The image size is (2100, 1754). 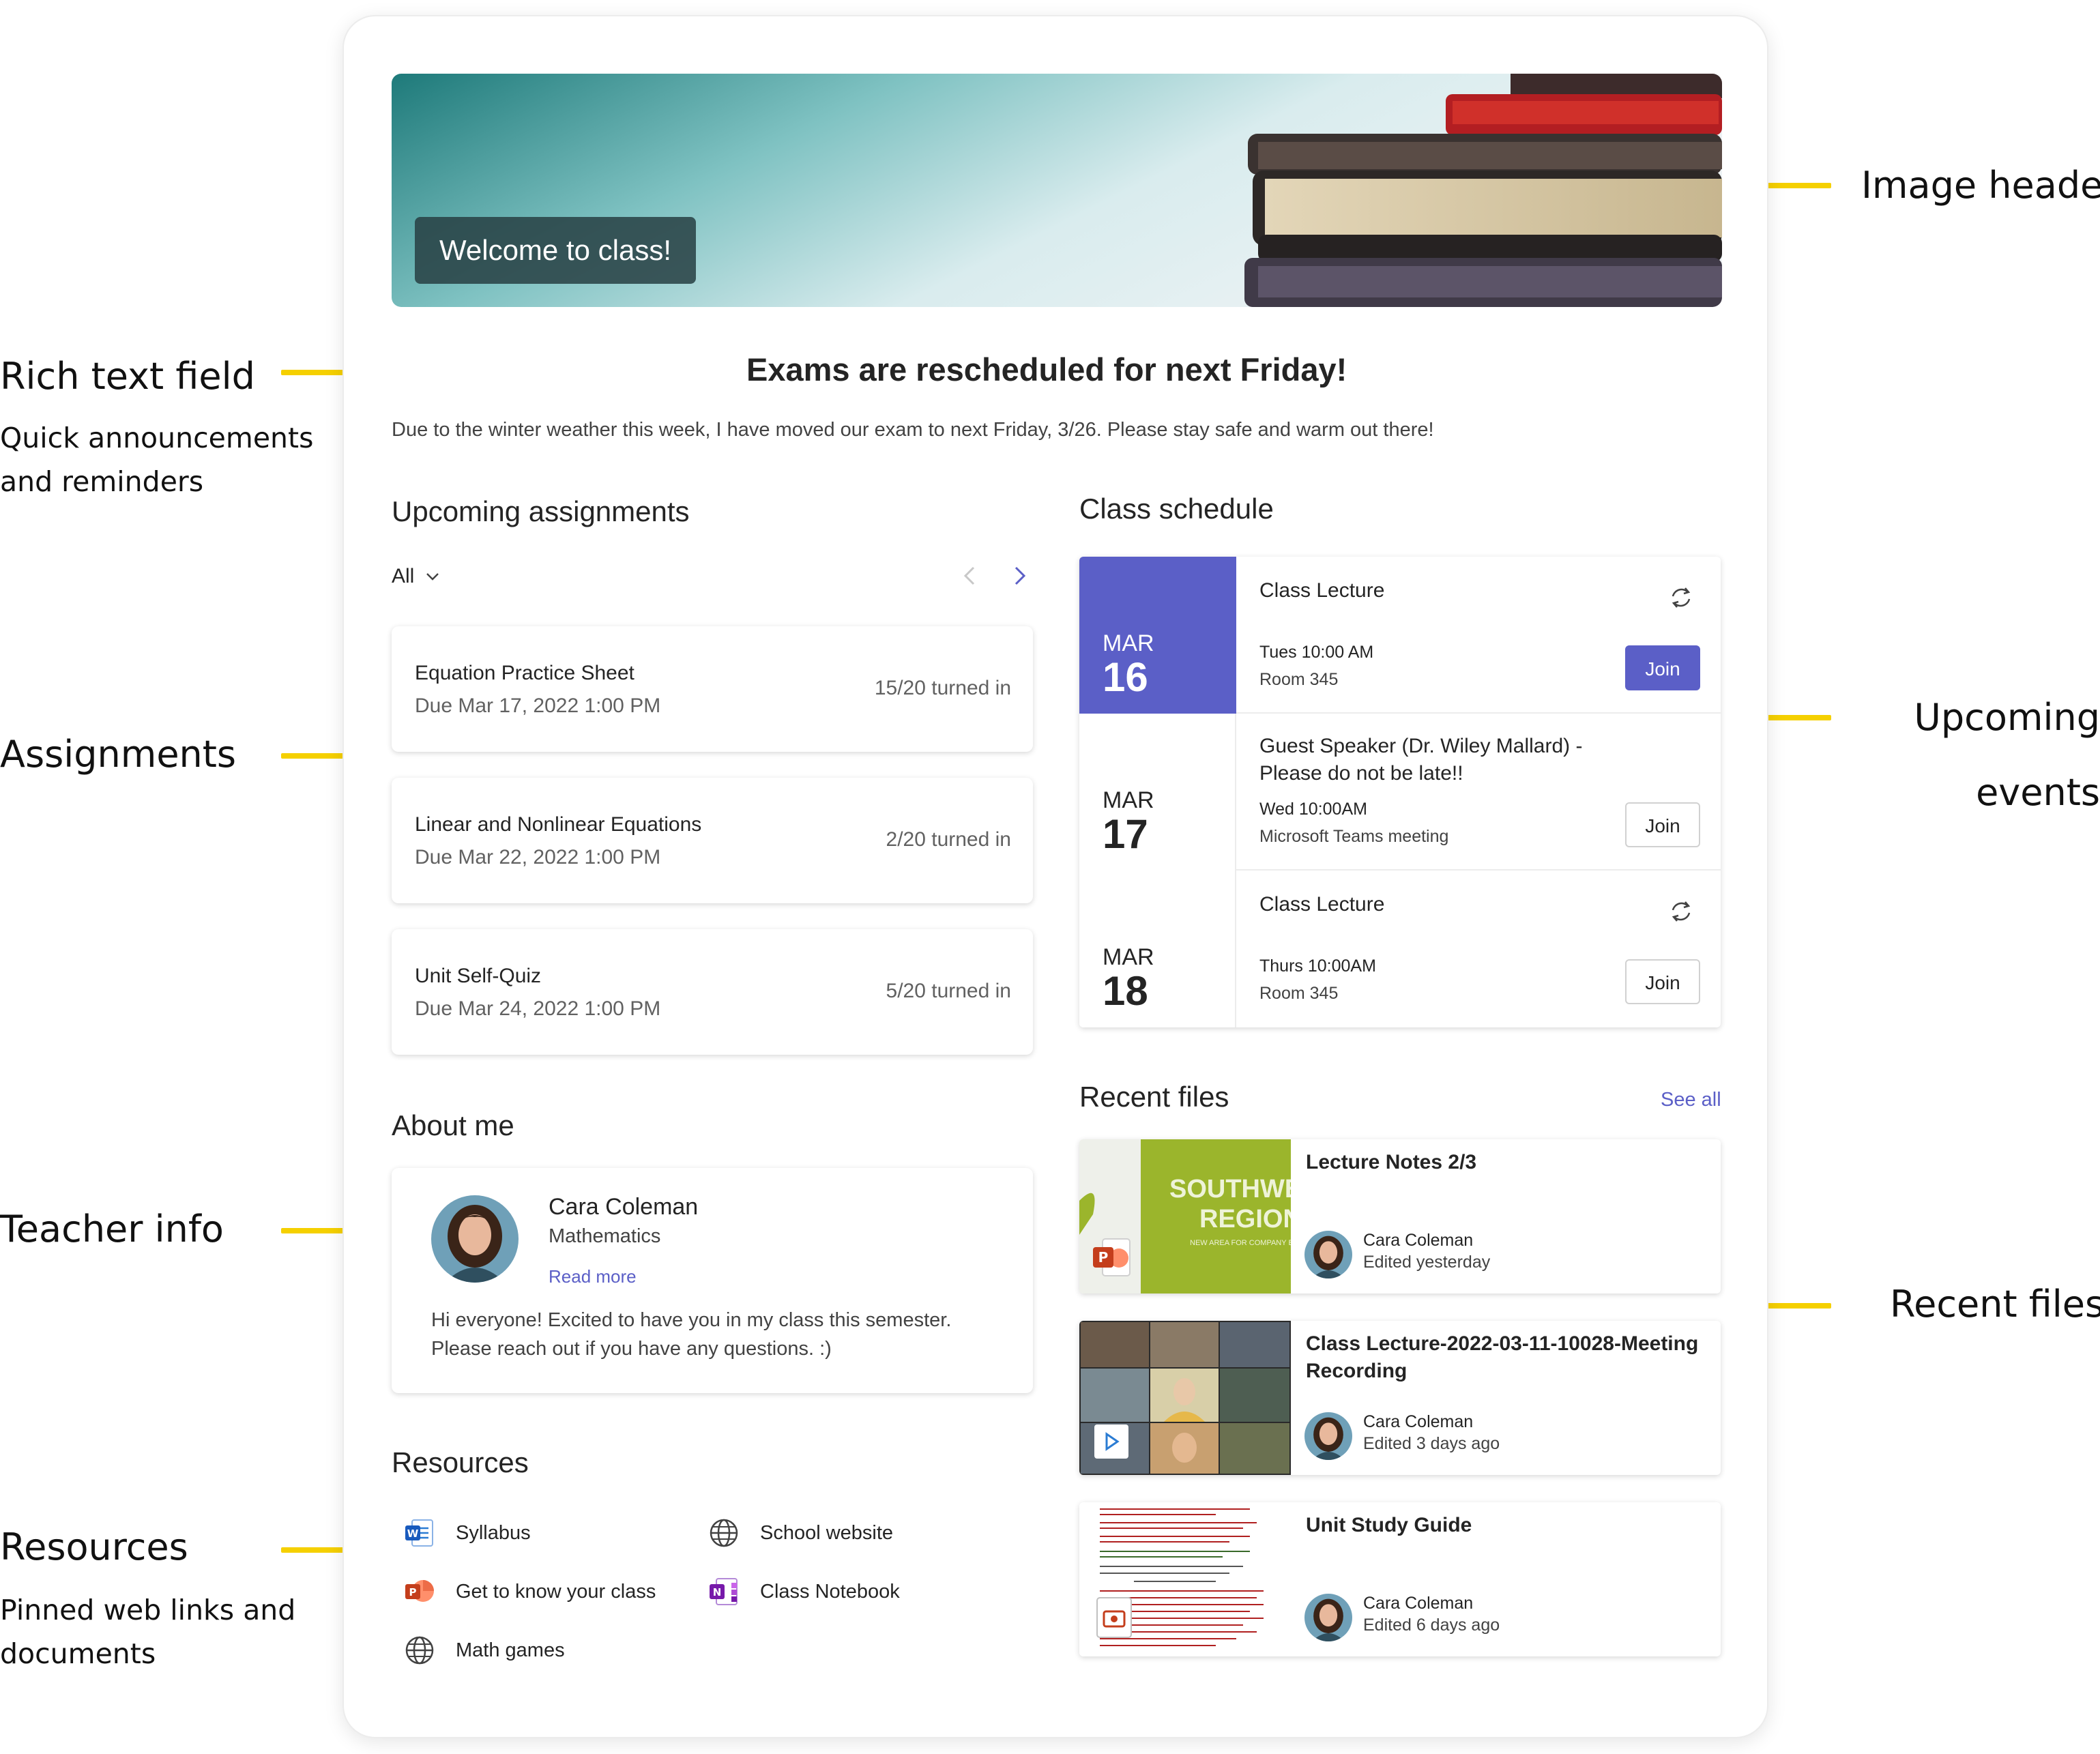 What do you see at coordinates (593, 1276) in the screenshot?
I see `read-more-link: Read more` at bounding box center [593, 1276].